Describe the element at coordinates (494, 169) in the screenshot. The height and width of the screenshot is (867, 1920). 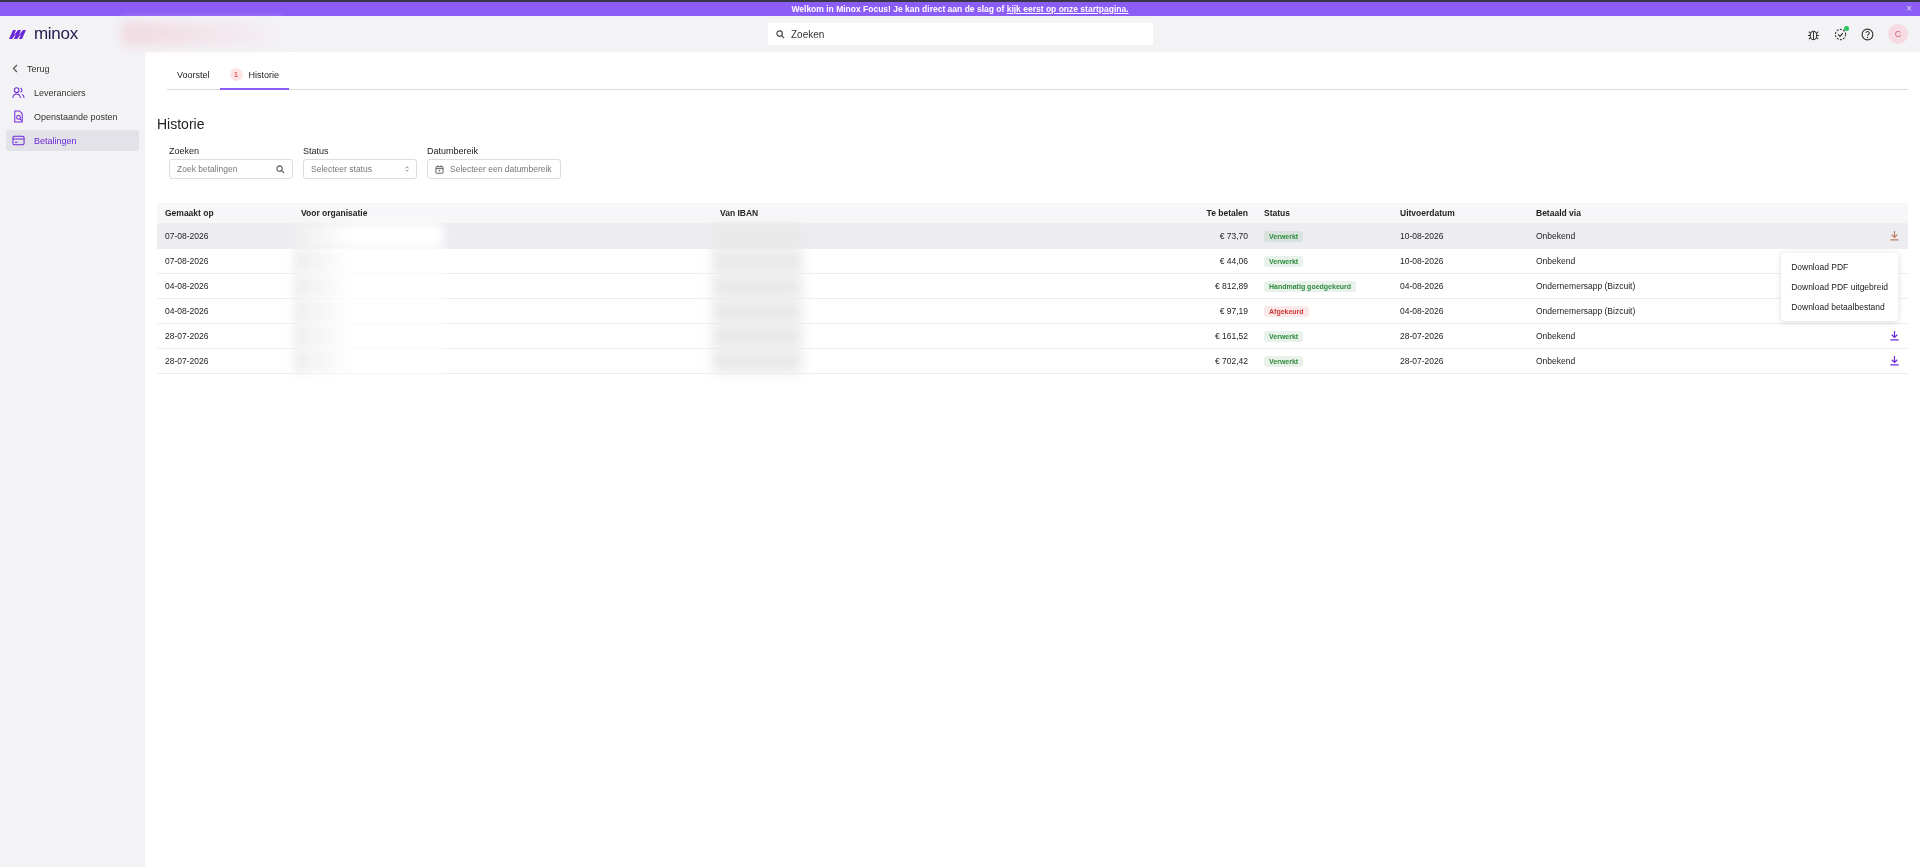
I see `date-range-field: Selecteer een datumbereik` at that location.